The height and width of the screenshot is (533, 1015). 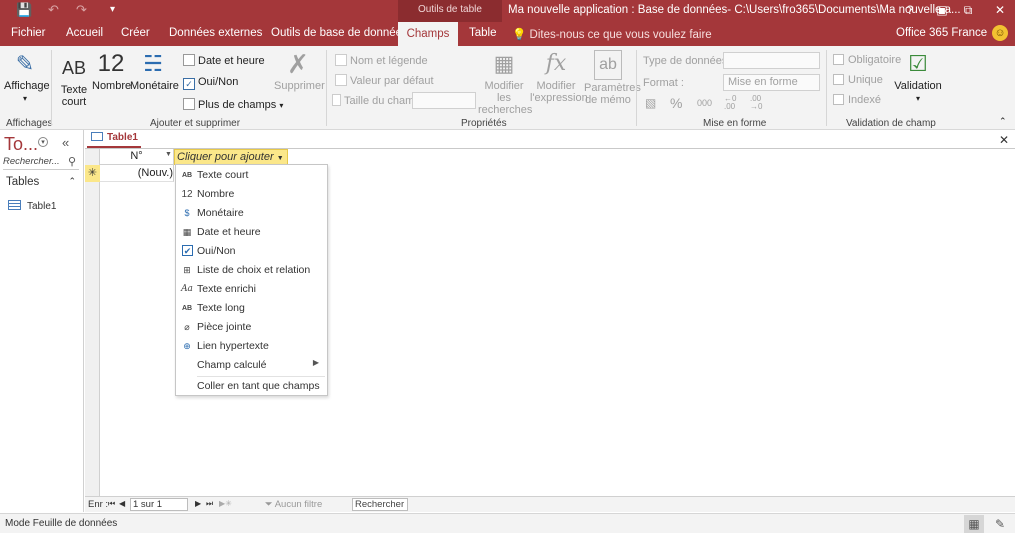 What do you see at coordinates (43, 142) in the screenshot?
I see `nav-menu-chevron-icon: ▾` at bounding box center [43, 142].